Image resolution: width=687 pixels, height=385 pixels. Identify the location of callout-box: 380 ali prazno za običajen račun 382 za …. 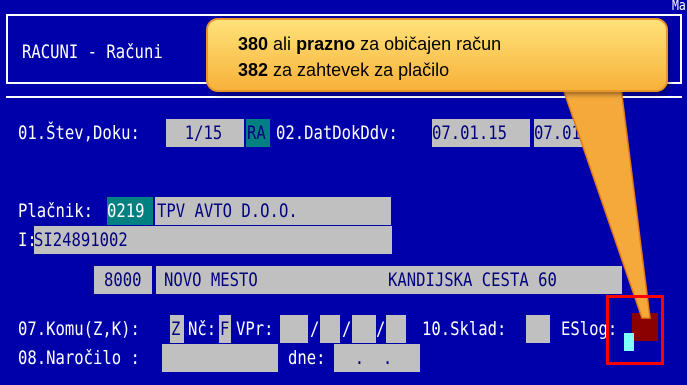
(437, 55).